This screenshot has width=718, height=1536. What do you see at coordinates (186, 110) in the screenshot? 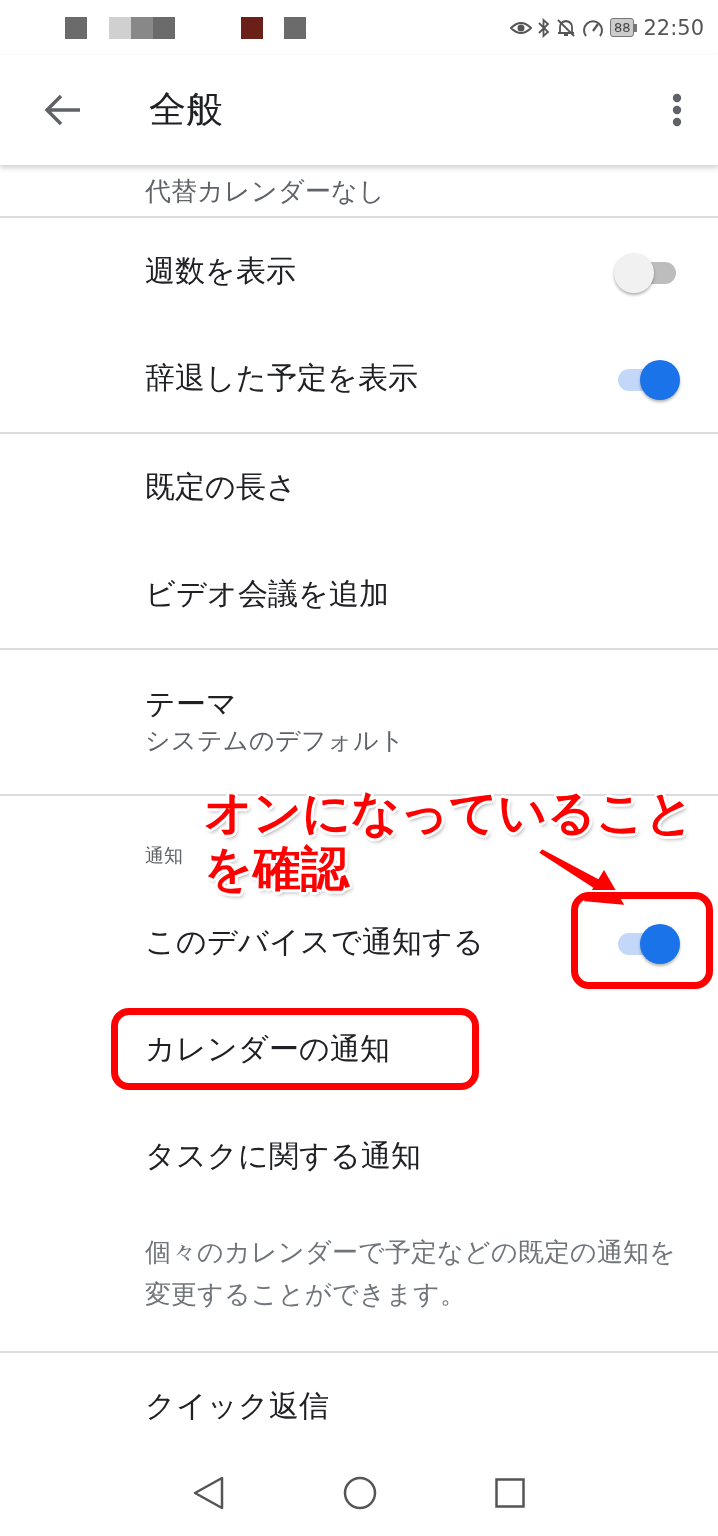
I see `screen-title: 全般` at bounding box center [186, 110].